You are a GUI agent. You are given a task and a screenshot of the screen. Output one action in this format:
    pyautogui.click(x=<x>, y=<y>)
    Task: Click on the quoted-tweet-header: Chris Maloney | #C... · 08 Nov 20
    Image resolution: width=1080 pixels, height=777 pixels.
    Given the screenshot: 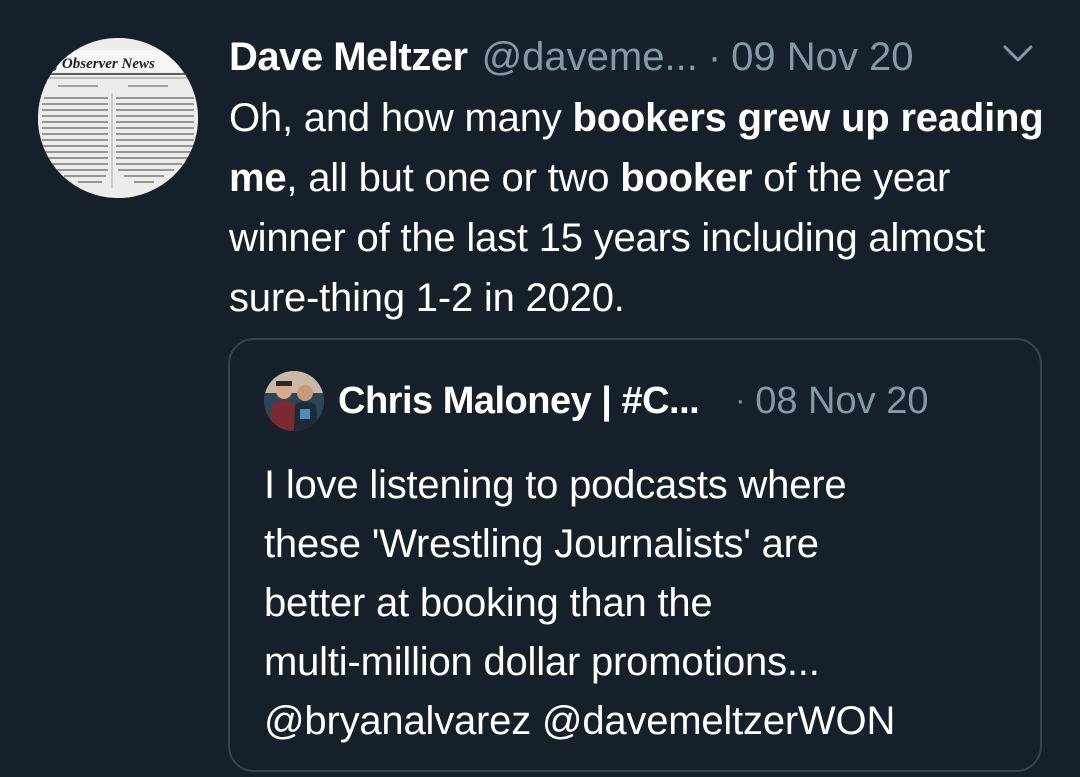 What is the action you would take?
    pyautogui.click(x=633, y=401)
    